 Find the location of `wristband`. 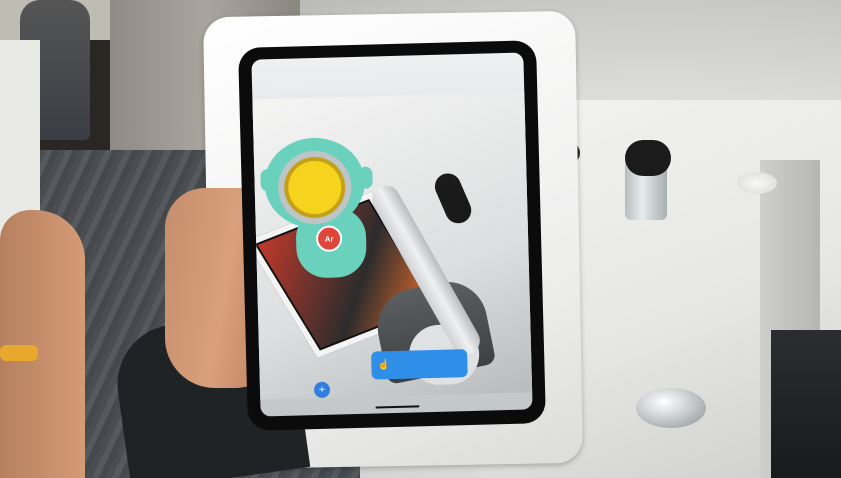

wristband is located at coordinates (19, 353).